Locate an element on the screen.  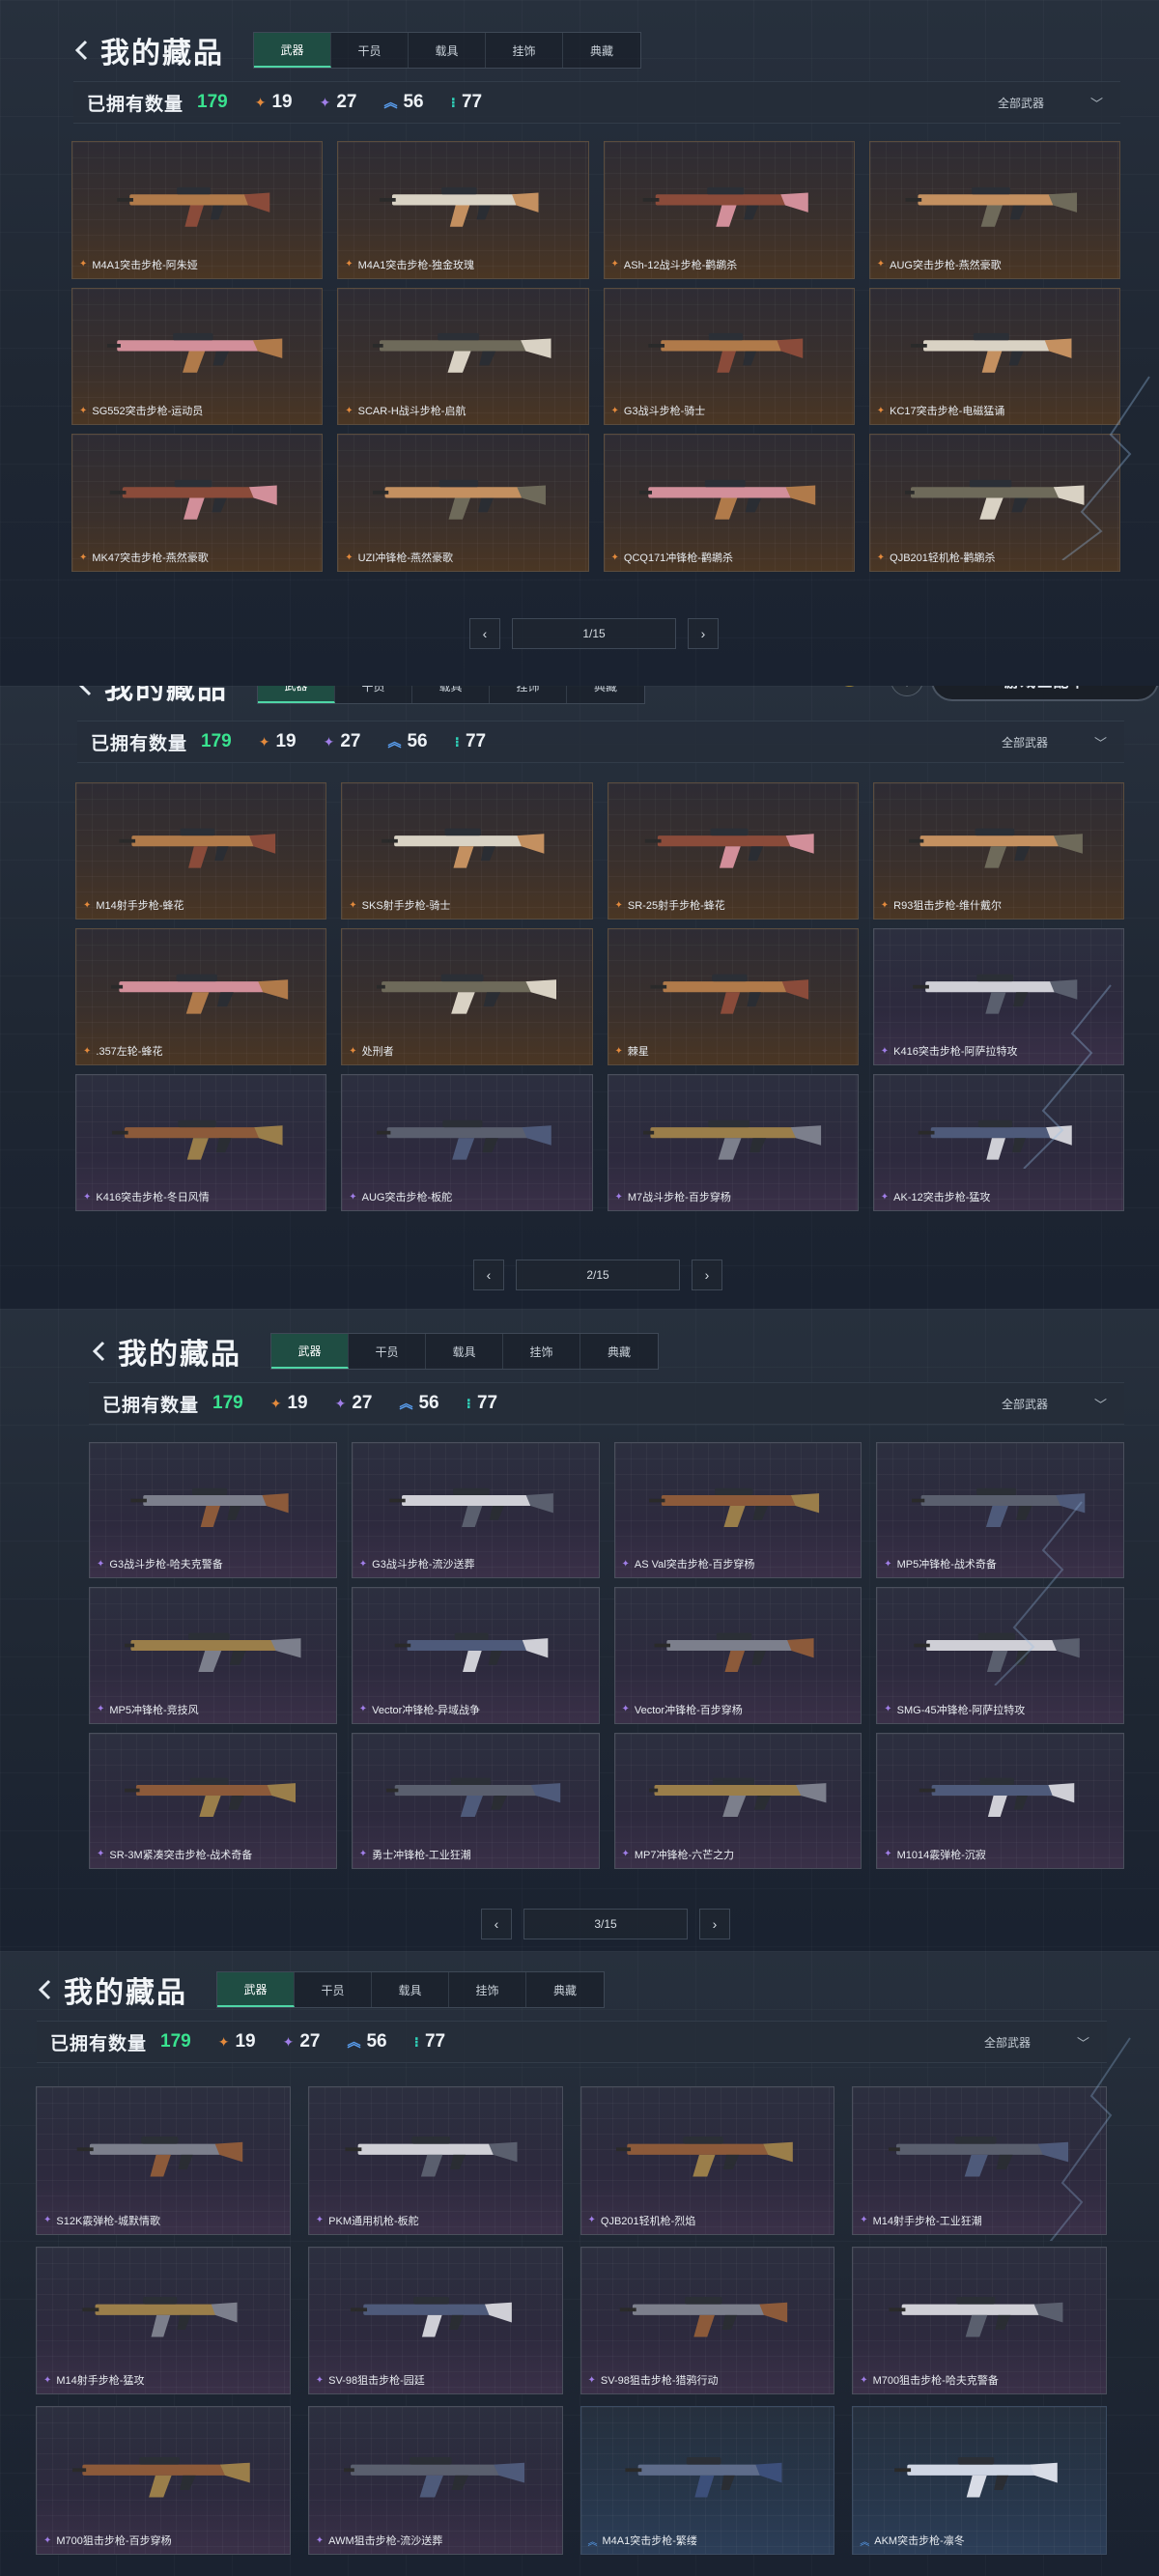
weapon-card: ✦ S12K霰弹枪-城默情歌 is located at coordinates (163, 2160).